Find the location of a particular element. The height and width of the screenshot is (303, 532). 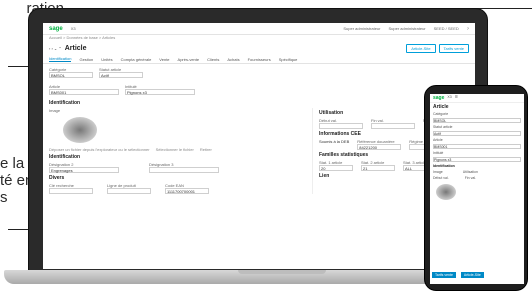

select-file-button: Sélectionner le fichier is located at coordinates (175, 149).